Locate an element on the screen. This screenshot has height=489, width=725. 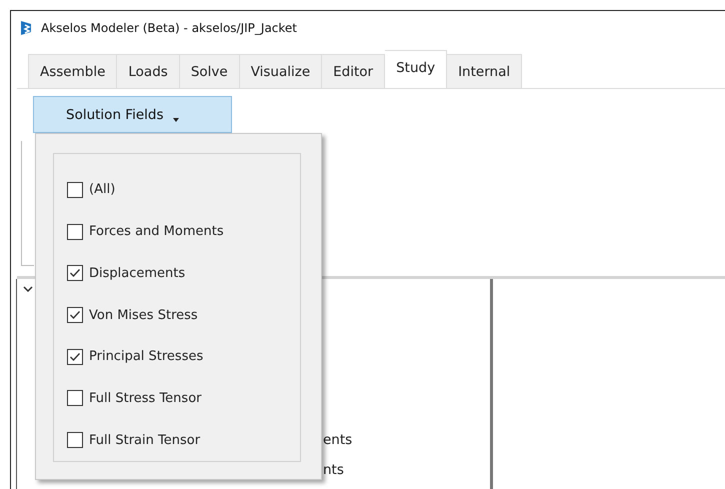
checkbox-item: Full Strain Tensor is located at coordinates (183, 440).